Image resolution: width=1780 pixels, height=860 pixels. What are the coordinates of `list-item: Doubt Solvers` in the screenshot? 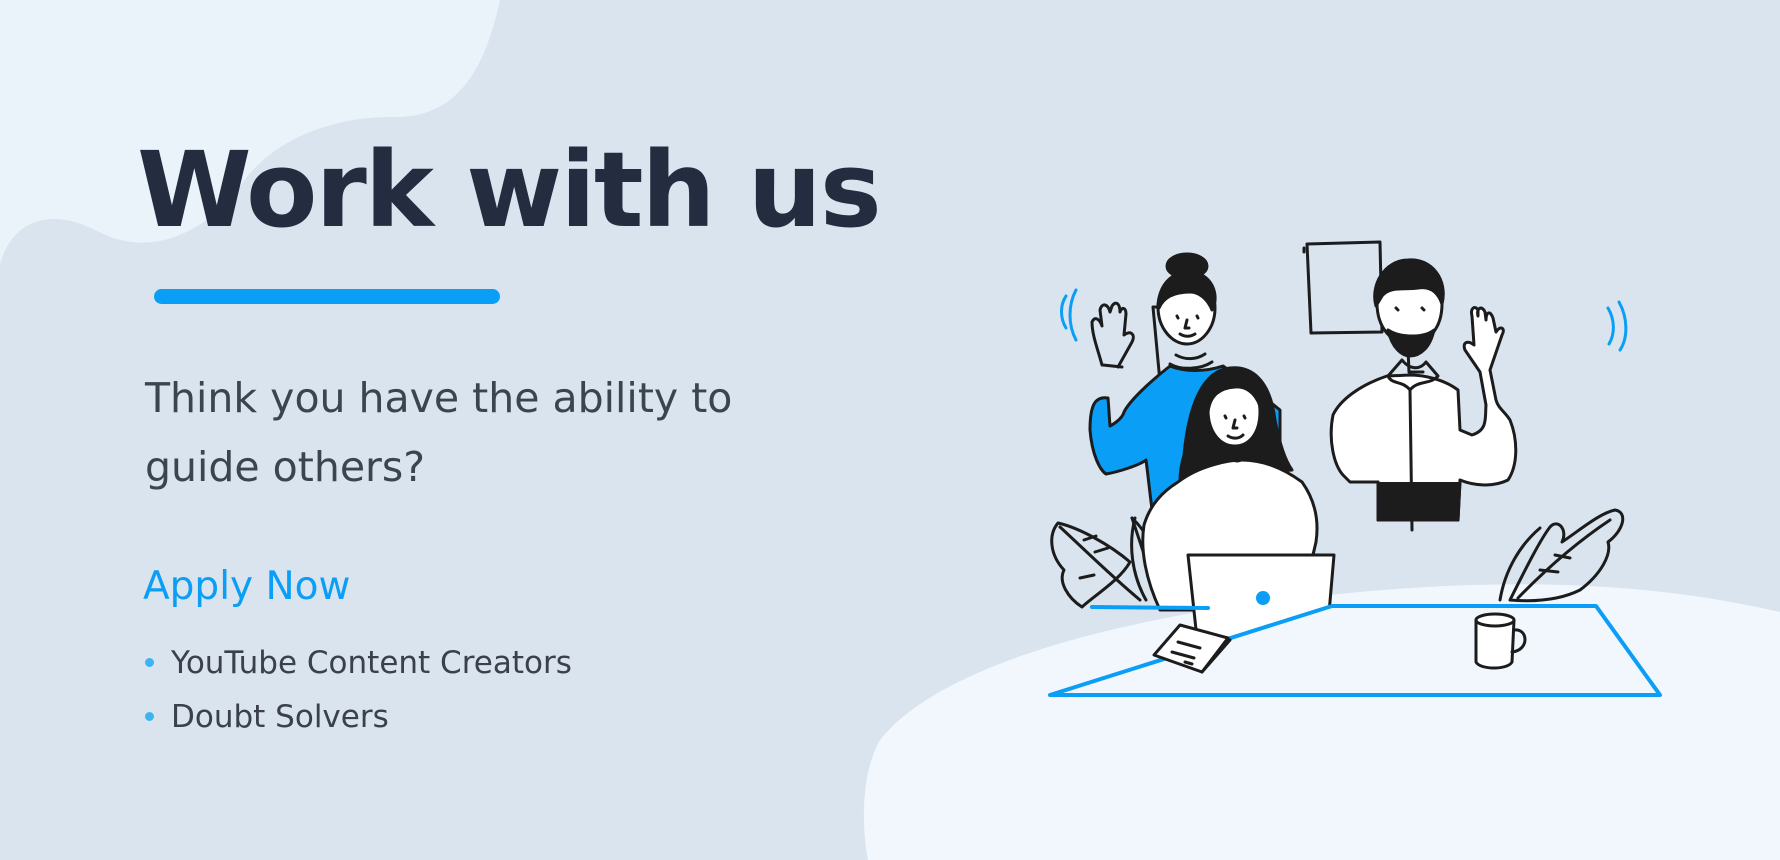 It's located at (358, 717).